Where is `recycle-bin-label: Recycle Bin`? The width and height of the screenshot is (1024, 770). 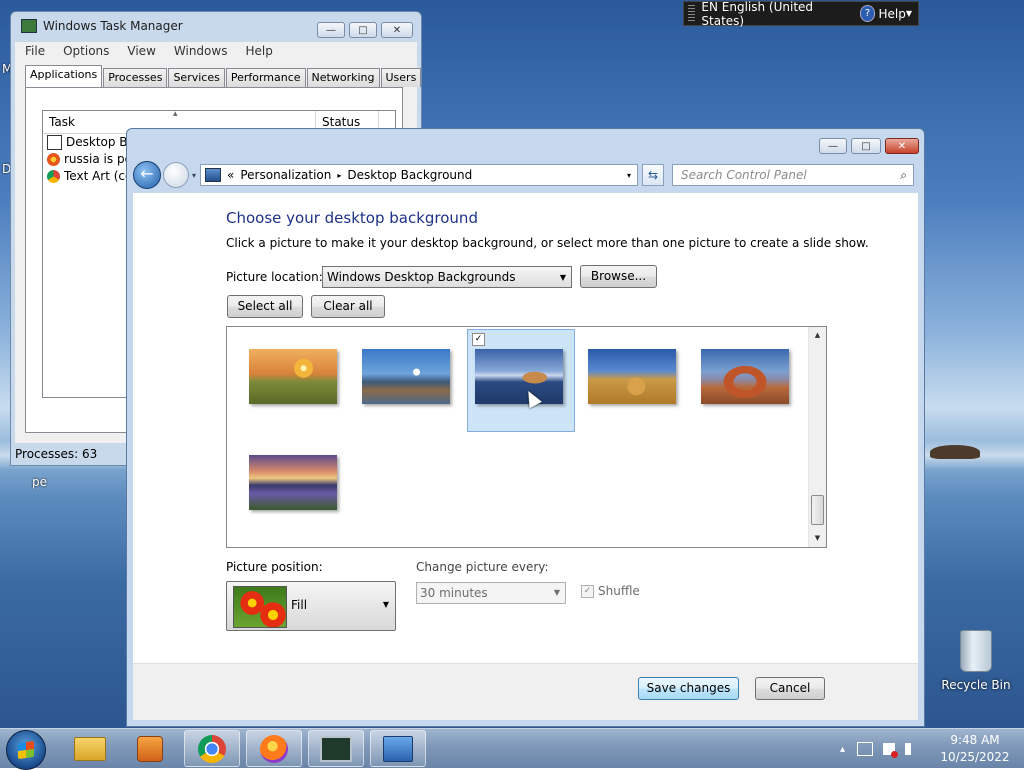
recycle-bin-label: Recycle Bin is located at coordinates (976, 685).